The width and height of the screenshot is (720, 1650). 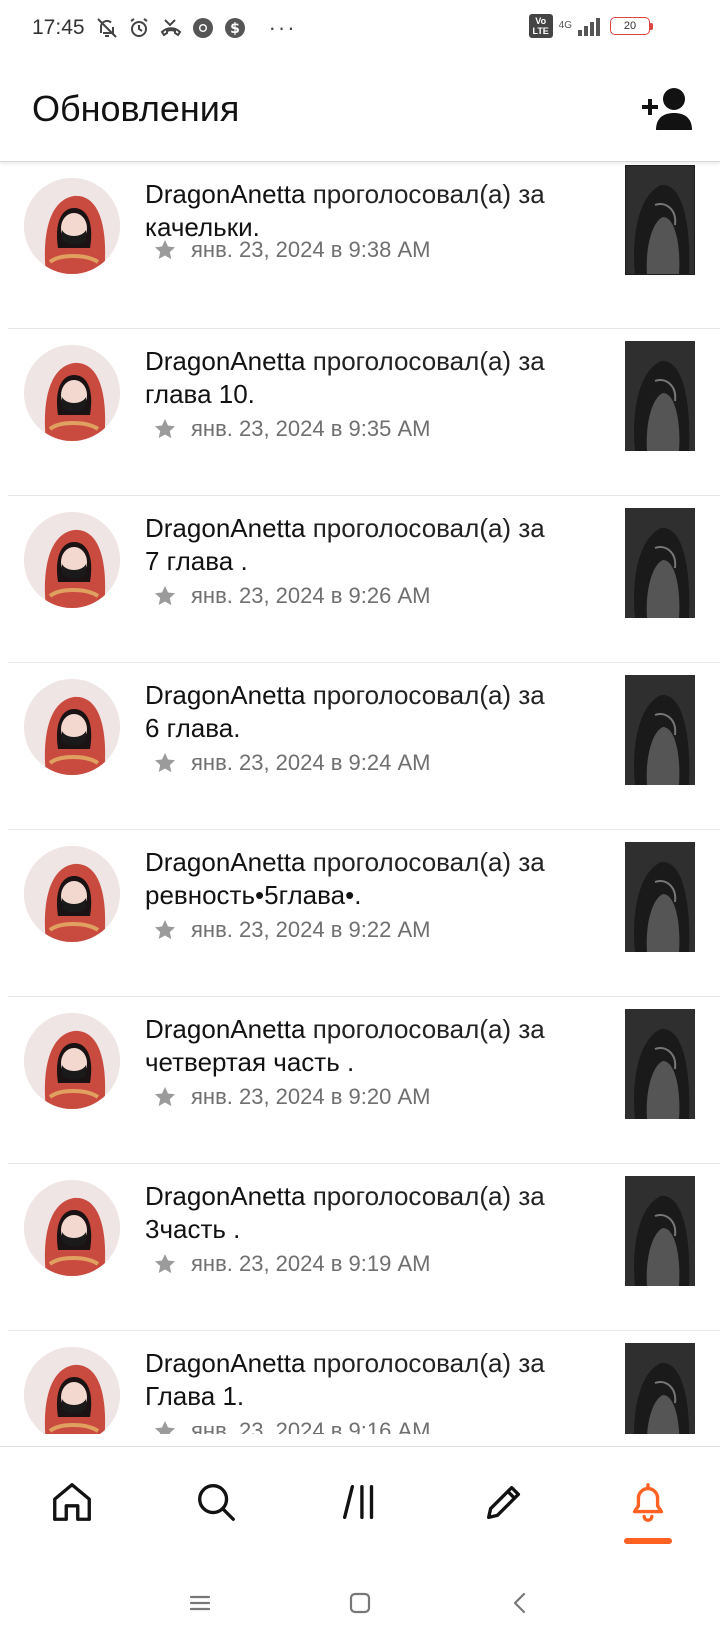 I want to click on update-meta: янв. 23, 2024 в 9:20 AM, so click(x=291, y=1097).